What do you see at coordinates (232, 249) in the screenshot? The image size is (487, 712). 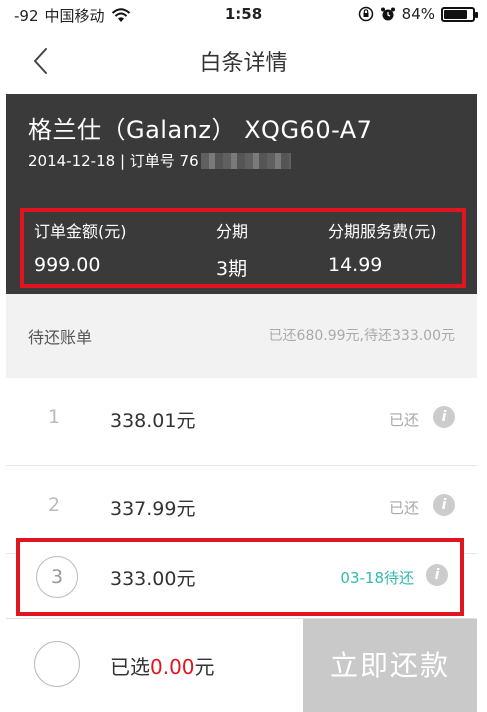 I see `period-col: 分期 3期` at bounding box center [232, 249].